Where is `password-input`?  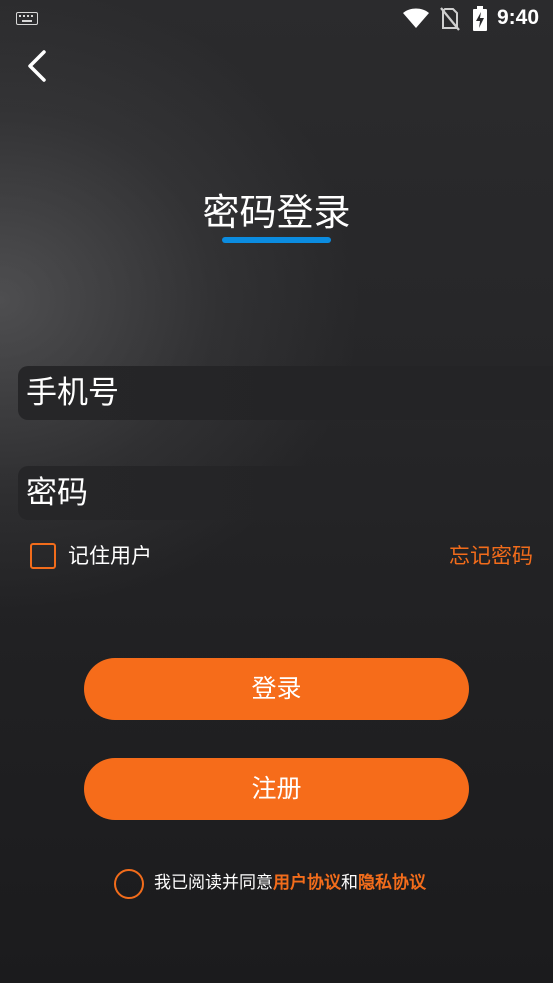
password-input is located at coordinates (285, 493).